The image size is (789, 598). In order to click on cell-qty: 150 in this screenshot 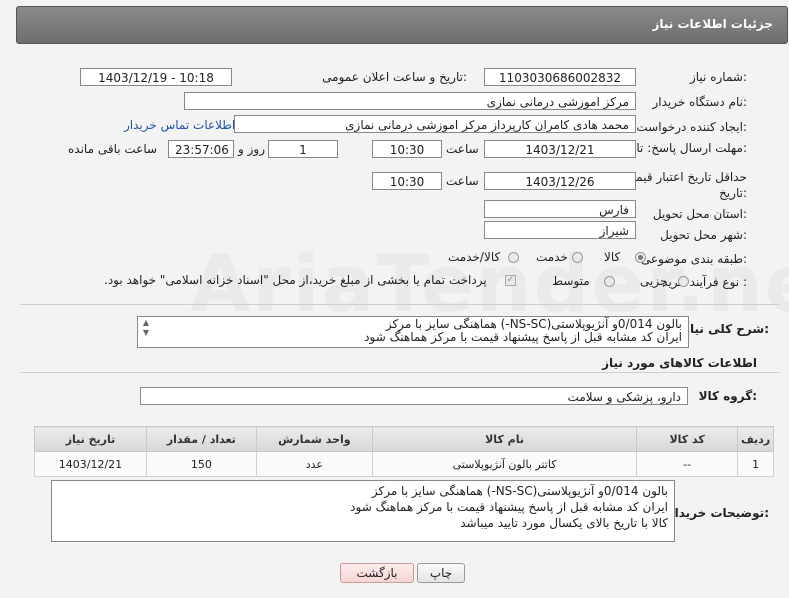, I will do `click(201, 464)`.